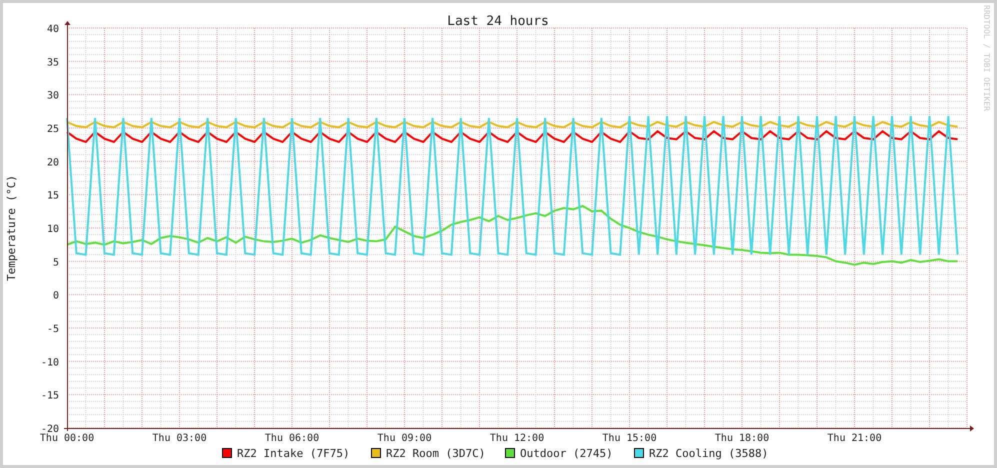 The height and width of the screenshot is (468, 997). I want to click on y-axis-label: Temperature (°C), so click(11, 228).